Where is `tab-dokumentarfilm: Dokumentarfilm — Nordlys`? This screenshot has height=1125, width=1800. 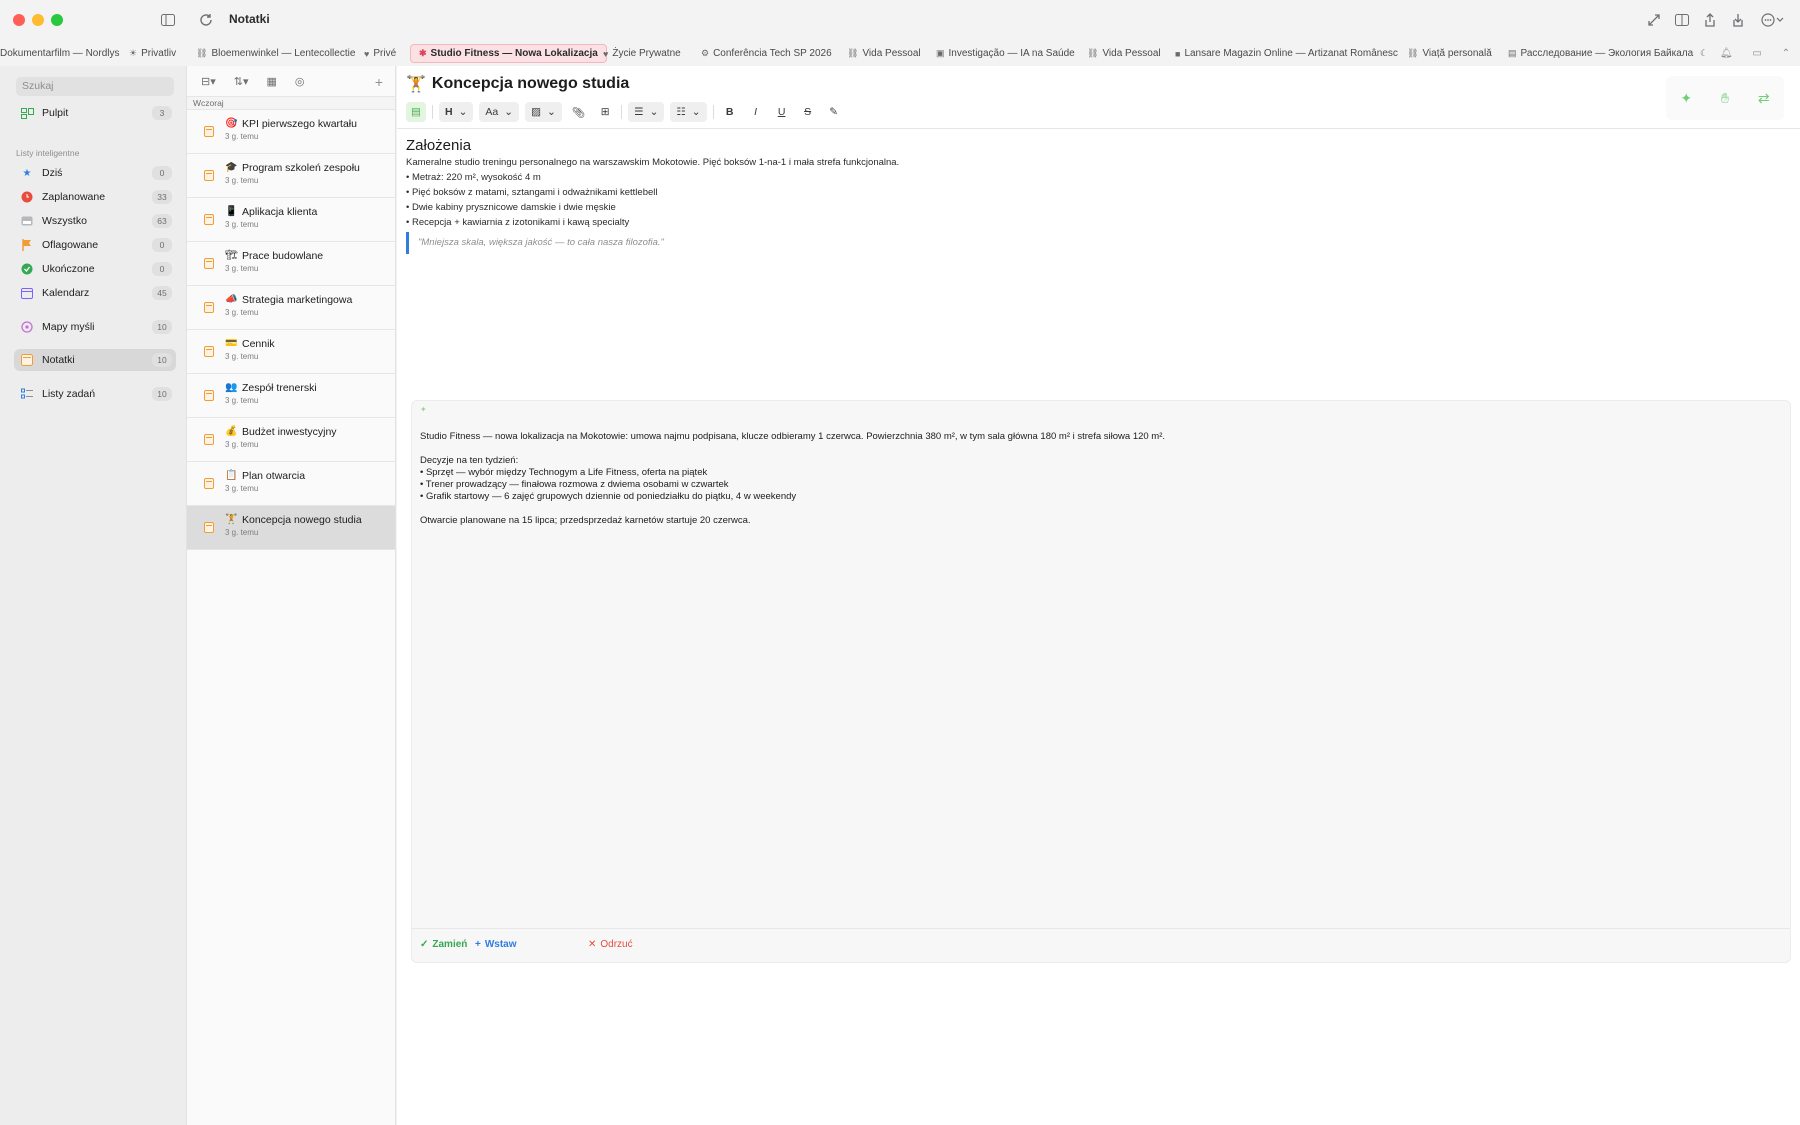
tab-dokumentarfilm: Dokumentarfilm — Nordlys is located at coordinates (59, 53).